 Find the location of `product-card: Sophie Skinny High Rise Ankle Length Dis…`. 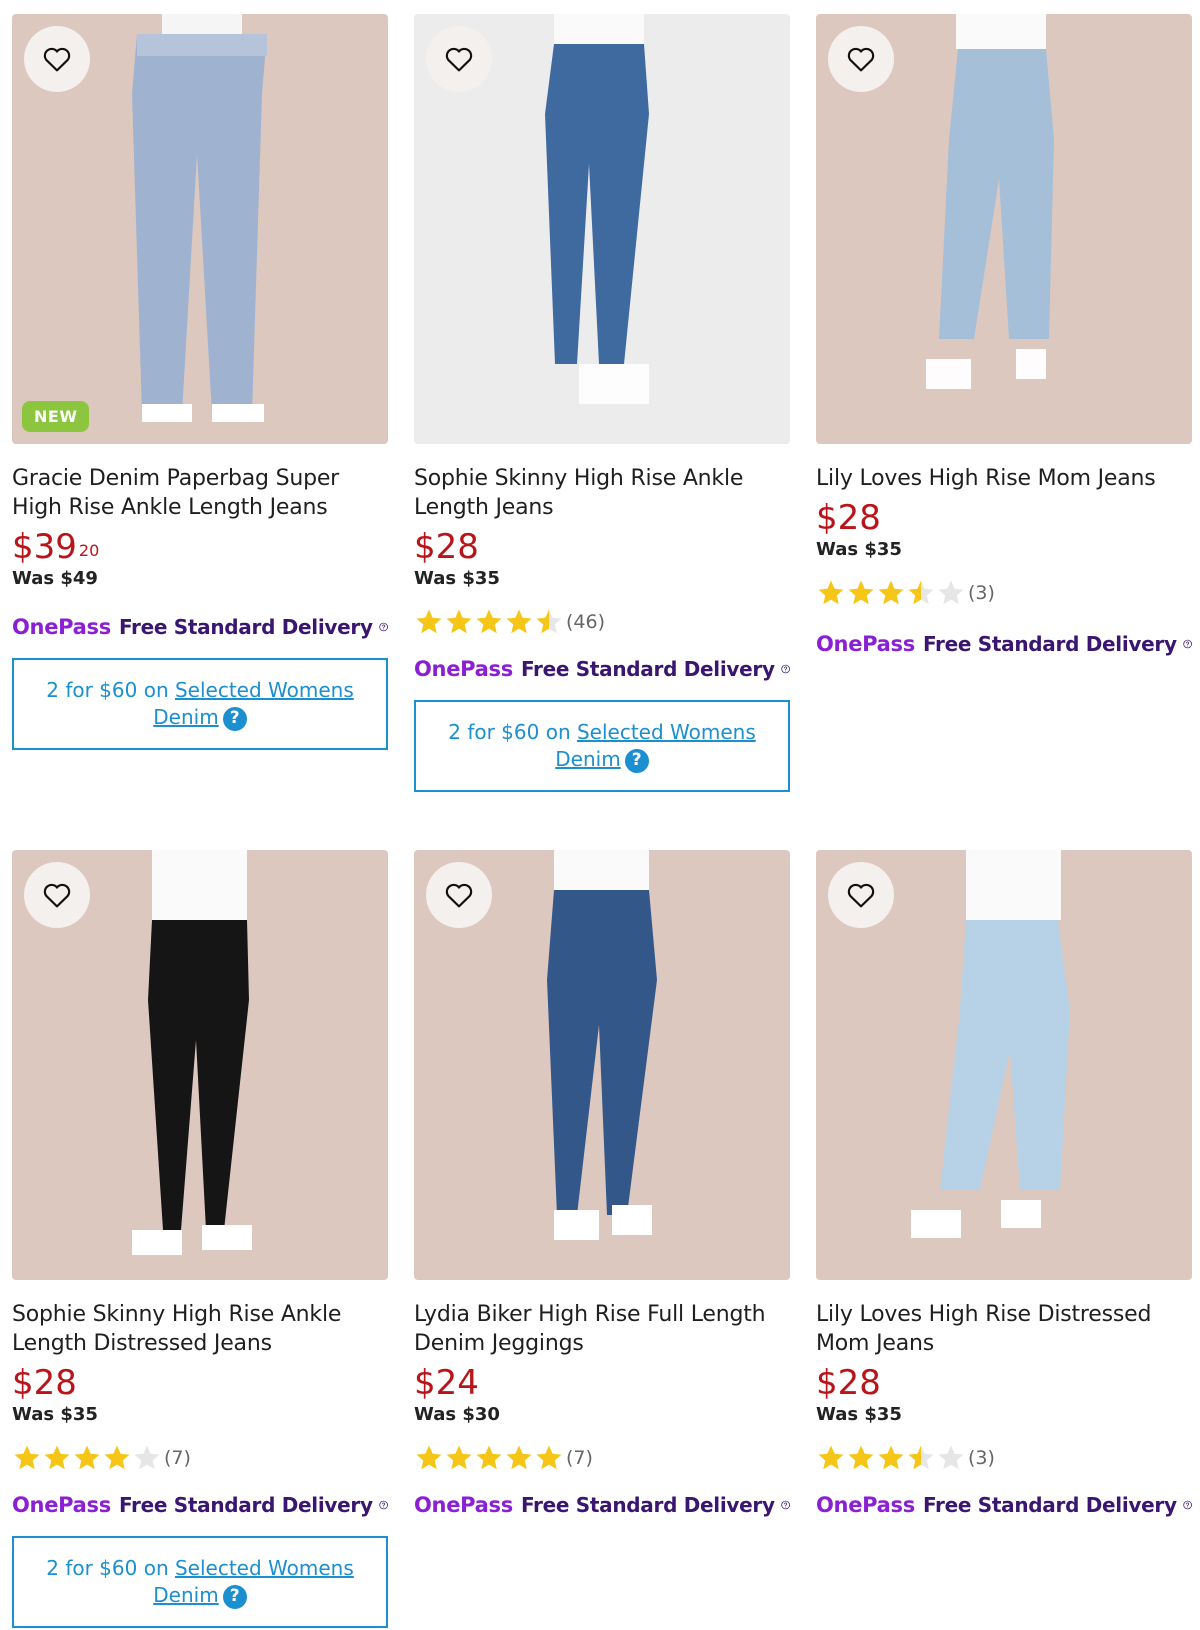

product-card: Sophie Skinny High Rise Ankle Length Dis… is located at coordinates (200, 1239).